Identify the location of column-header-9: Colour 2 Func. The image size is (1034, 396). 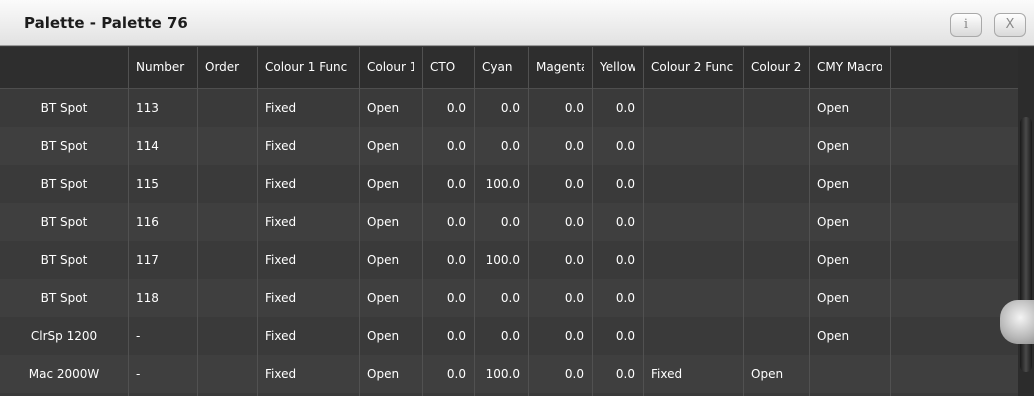
(693, 67).